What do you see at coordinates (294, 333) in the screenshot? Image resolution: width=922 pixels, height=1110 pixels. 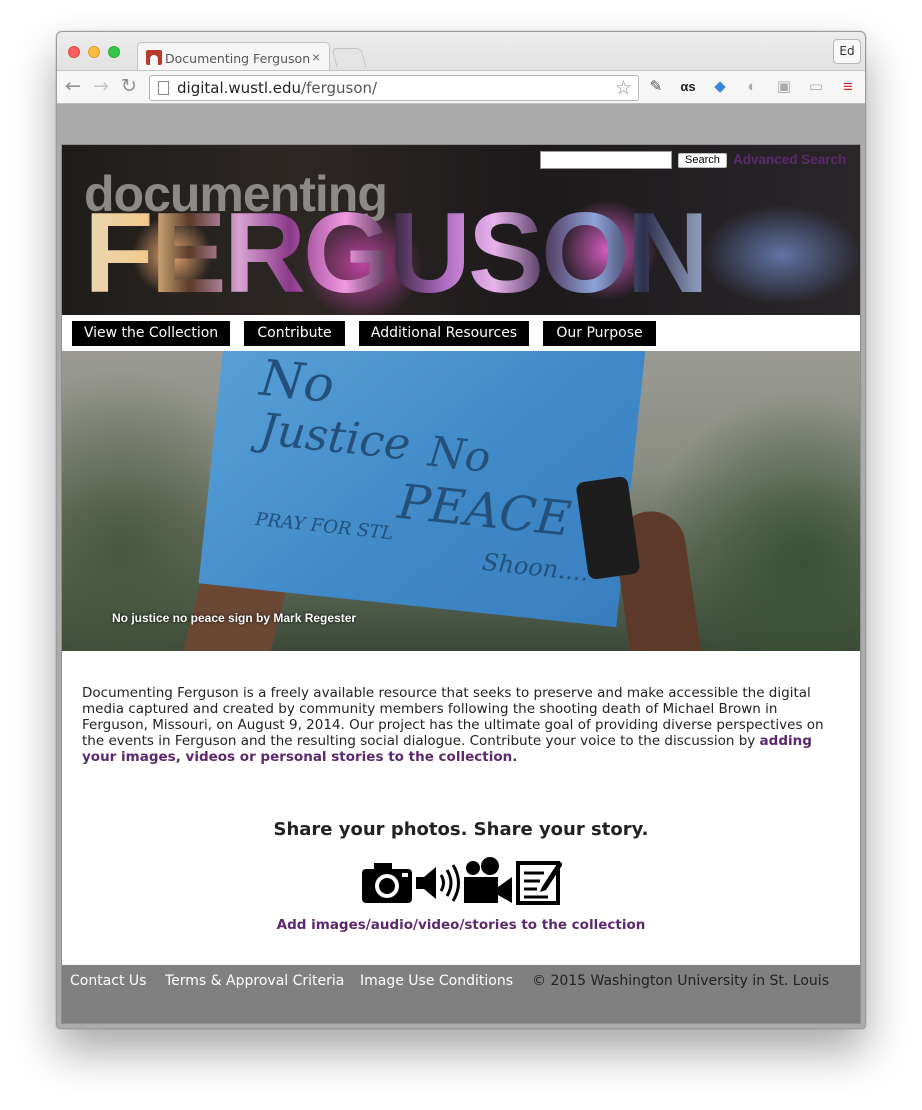 I see `nav-contribute: Contribute` at bounding box center [294, 333].